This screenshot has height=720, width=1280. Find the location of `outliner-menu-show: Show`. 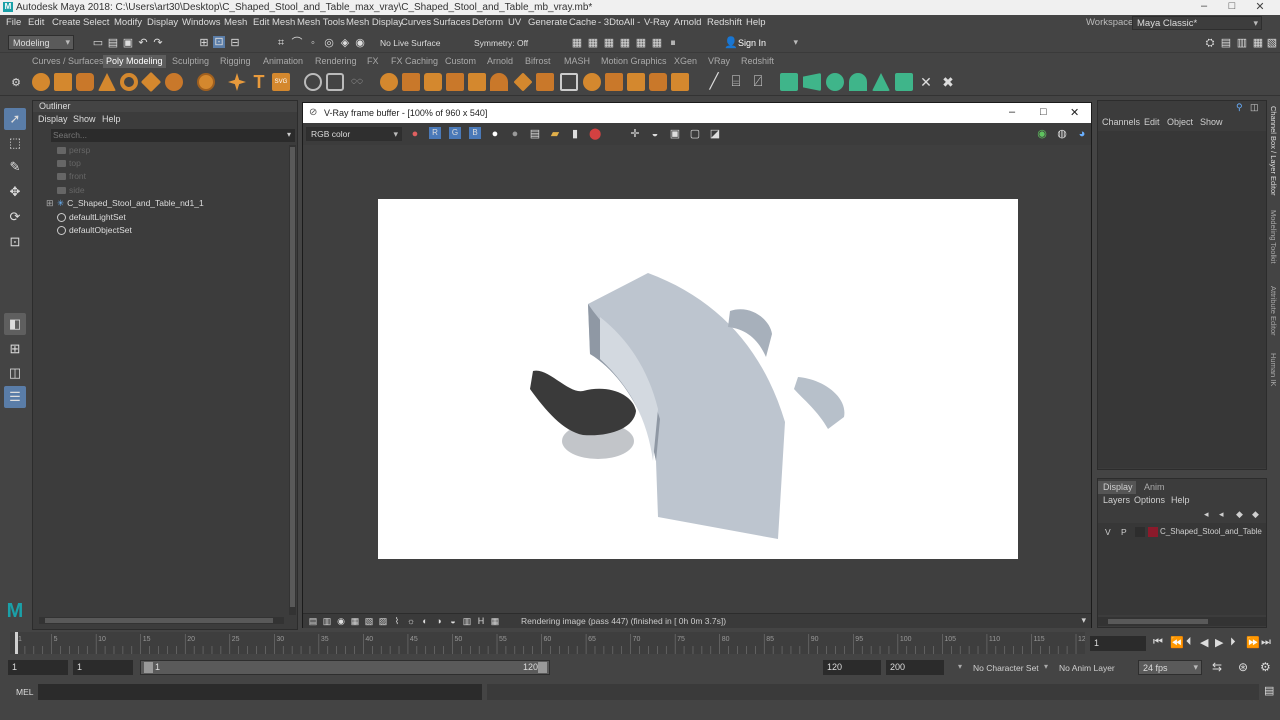

outliner-menu-show: Show is located at coordinates (84, 119).